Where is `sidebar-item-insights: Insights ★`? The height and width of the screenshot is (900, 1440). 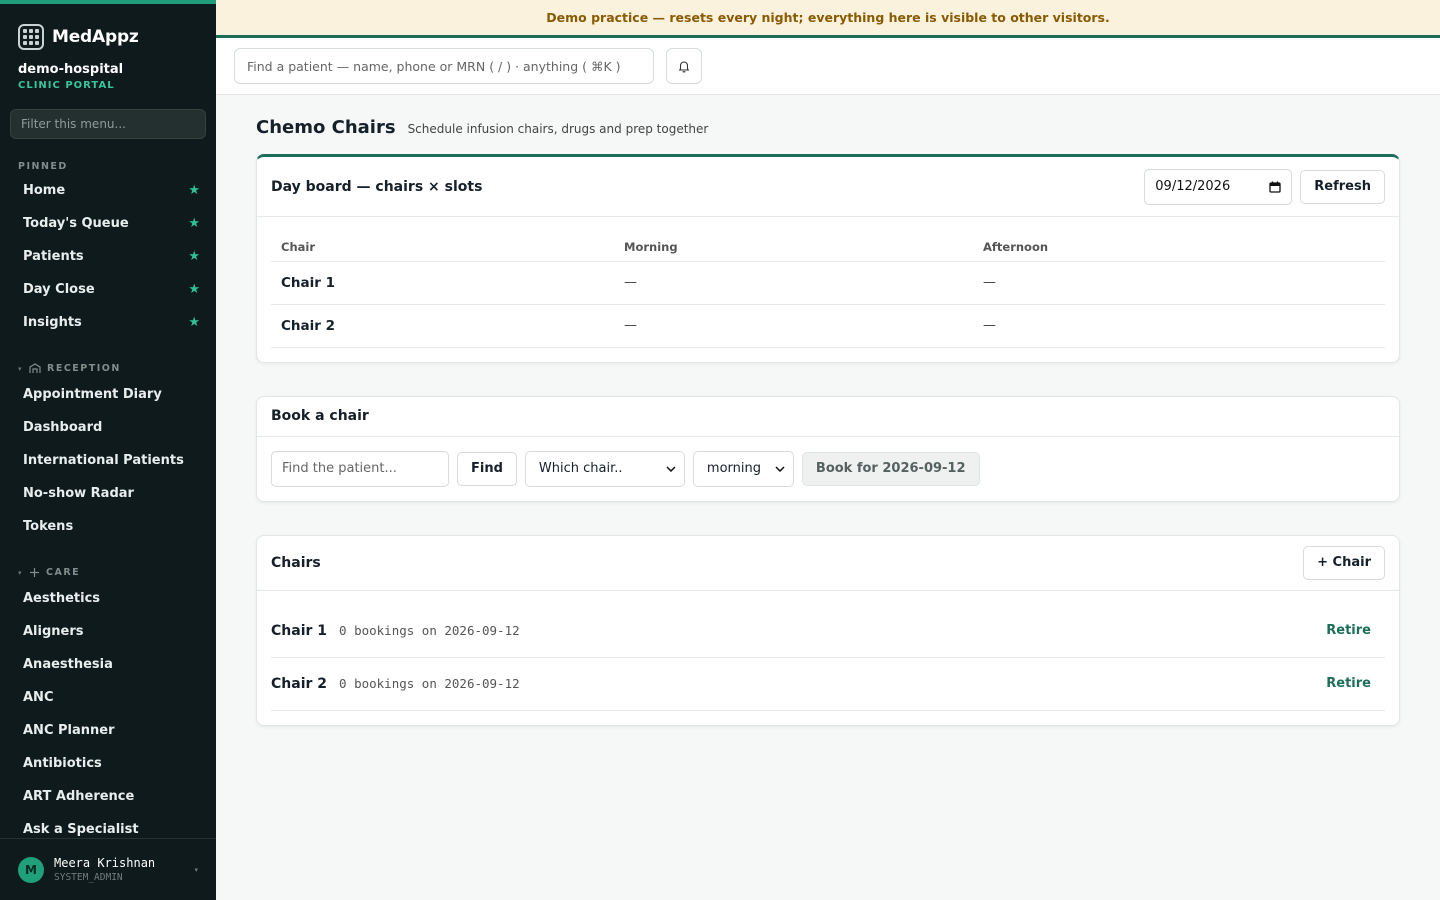
sidebar-item-insights: Insights ★ is located at coordinates (108, 322).